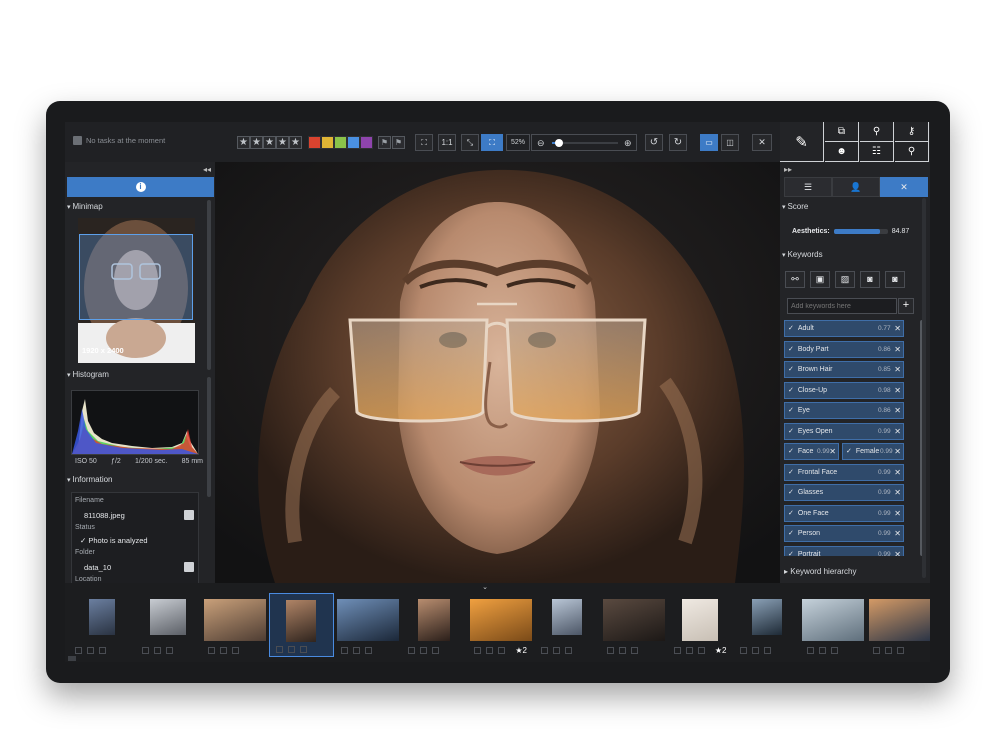 This screenshot has height=729, width=1000. What do you see at coordinates (802, 254) in the screenshot?
I see `keywords-header: Keywords` at bounding box center [802, 254].